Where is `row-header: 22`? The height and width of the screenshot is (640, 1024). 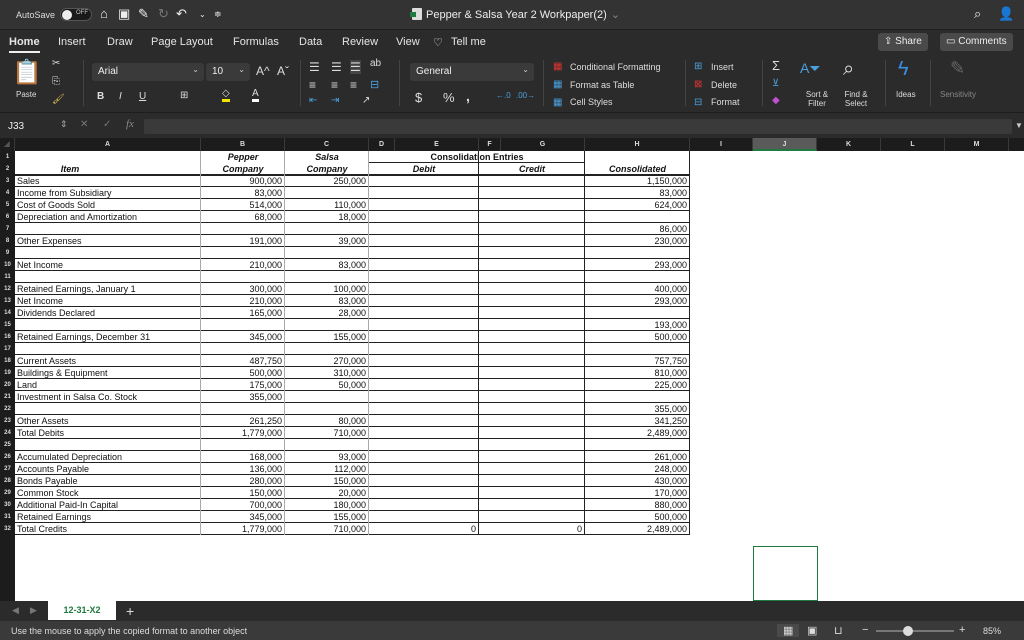 row-header: 22 is located at coordinates (7, 409).